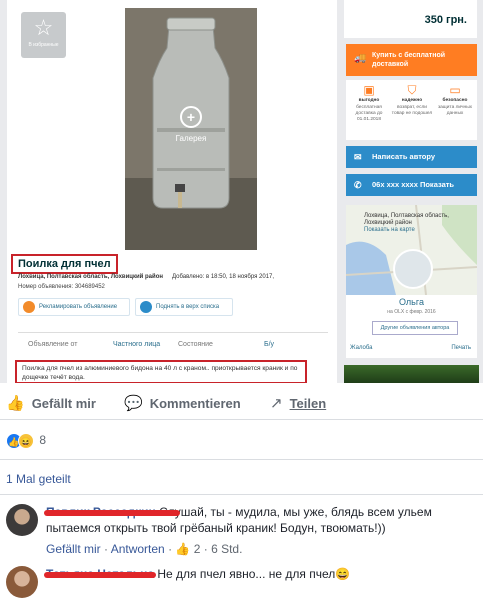  What do you see at coordinates (136, 344) in the screenshot?
I see `details-value-from: Частного лица` at bounding box center [136, 344].